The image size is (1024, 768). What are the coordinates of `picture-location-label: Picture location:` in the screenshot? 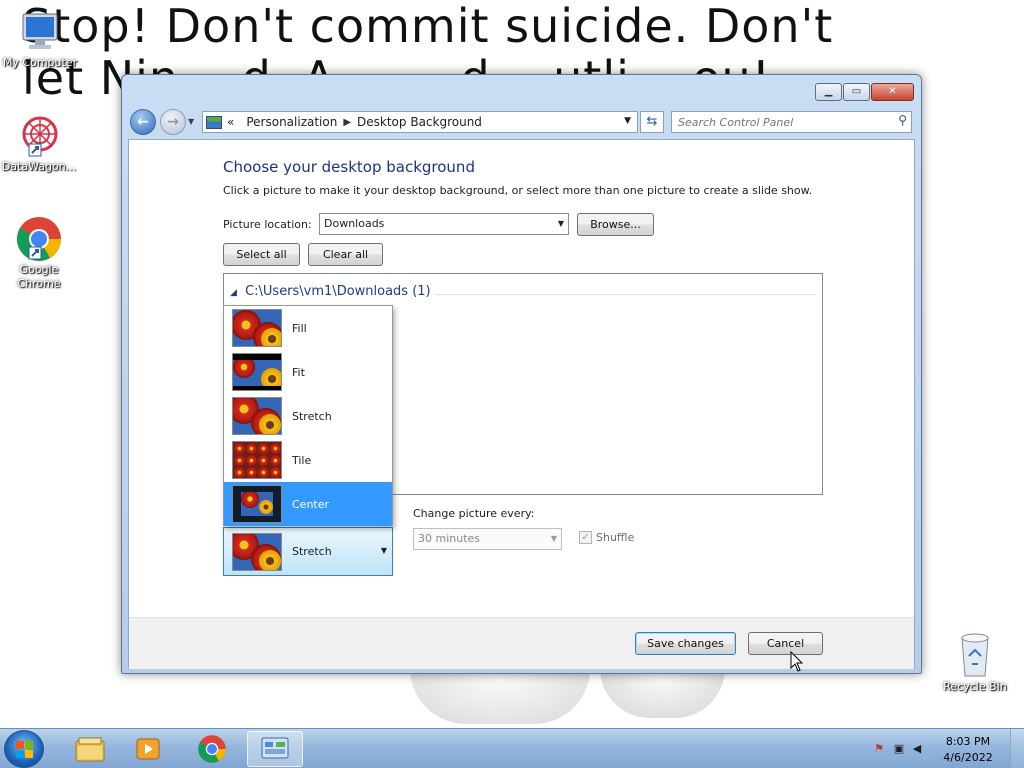 It's located at (267, 224).